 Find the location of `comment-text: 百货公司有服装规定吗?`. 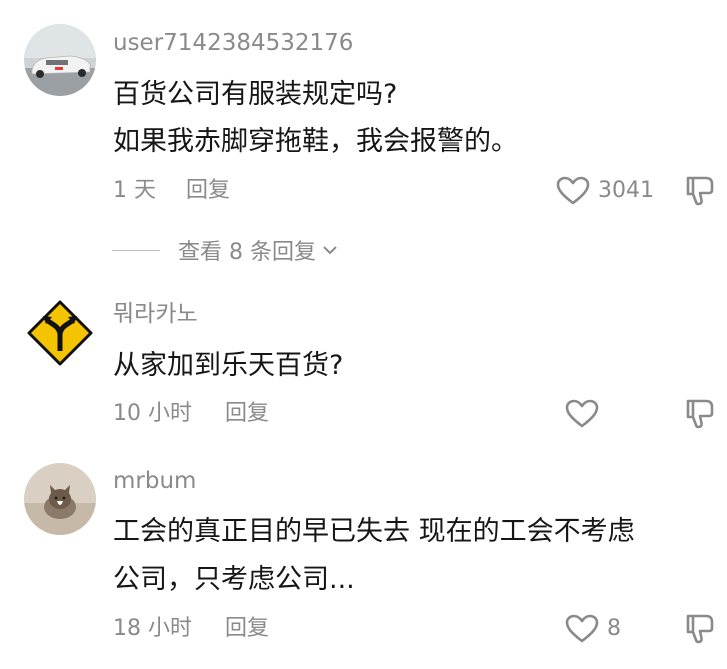

comment-text: 百货公司有服装规定吗? is located at coordinates (255, 94).